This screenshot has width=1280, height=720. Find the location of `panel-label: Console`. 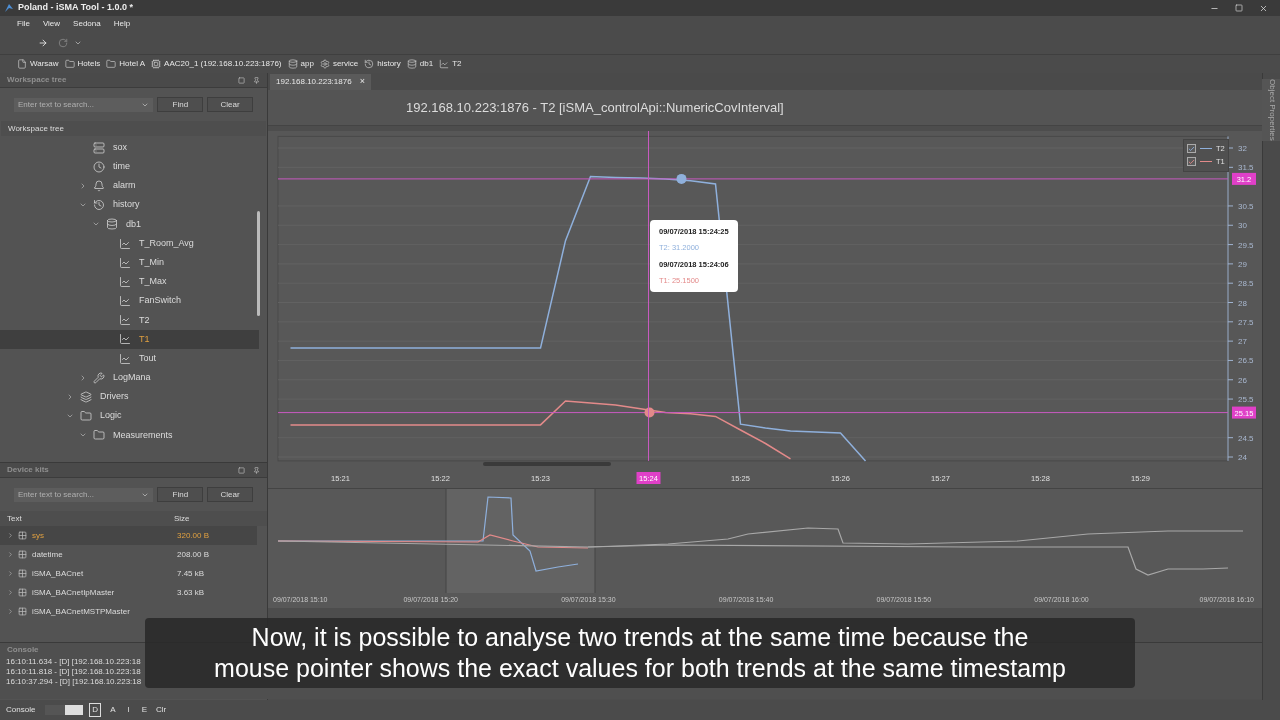

panel-label: Console is located at coordinates (21, 710).